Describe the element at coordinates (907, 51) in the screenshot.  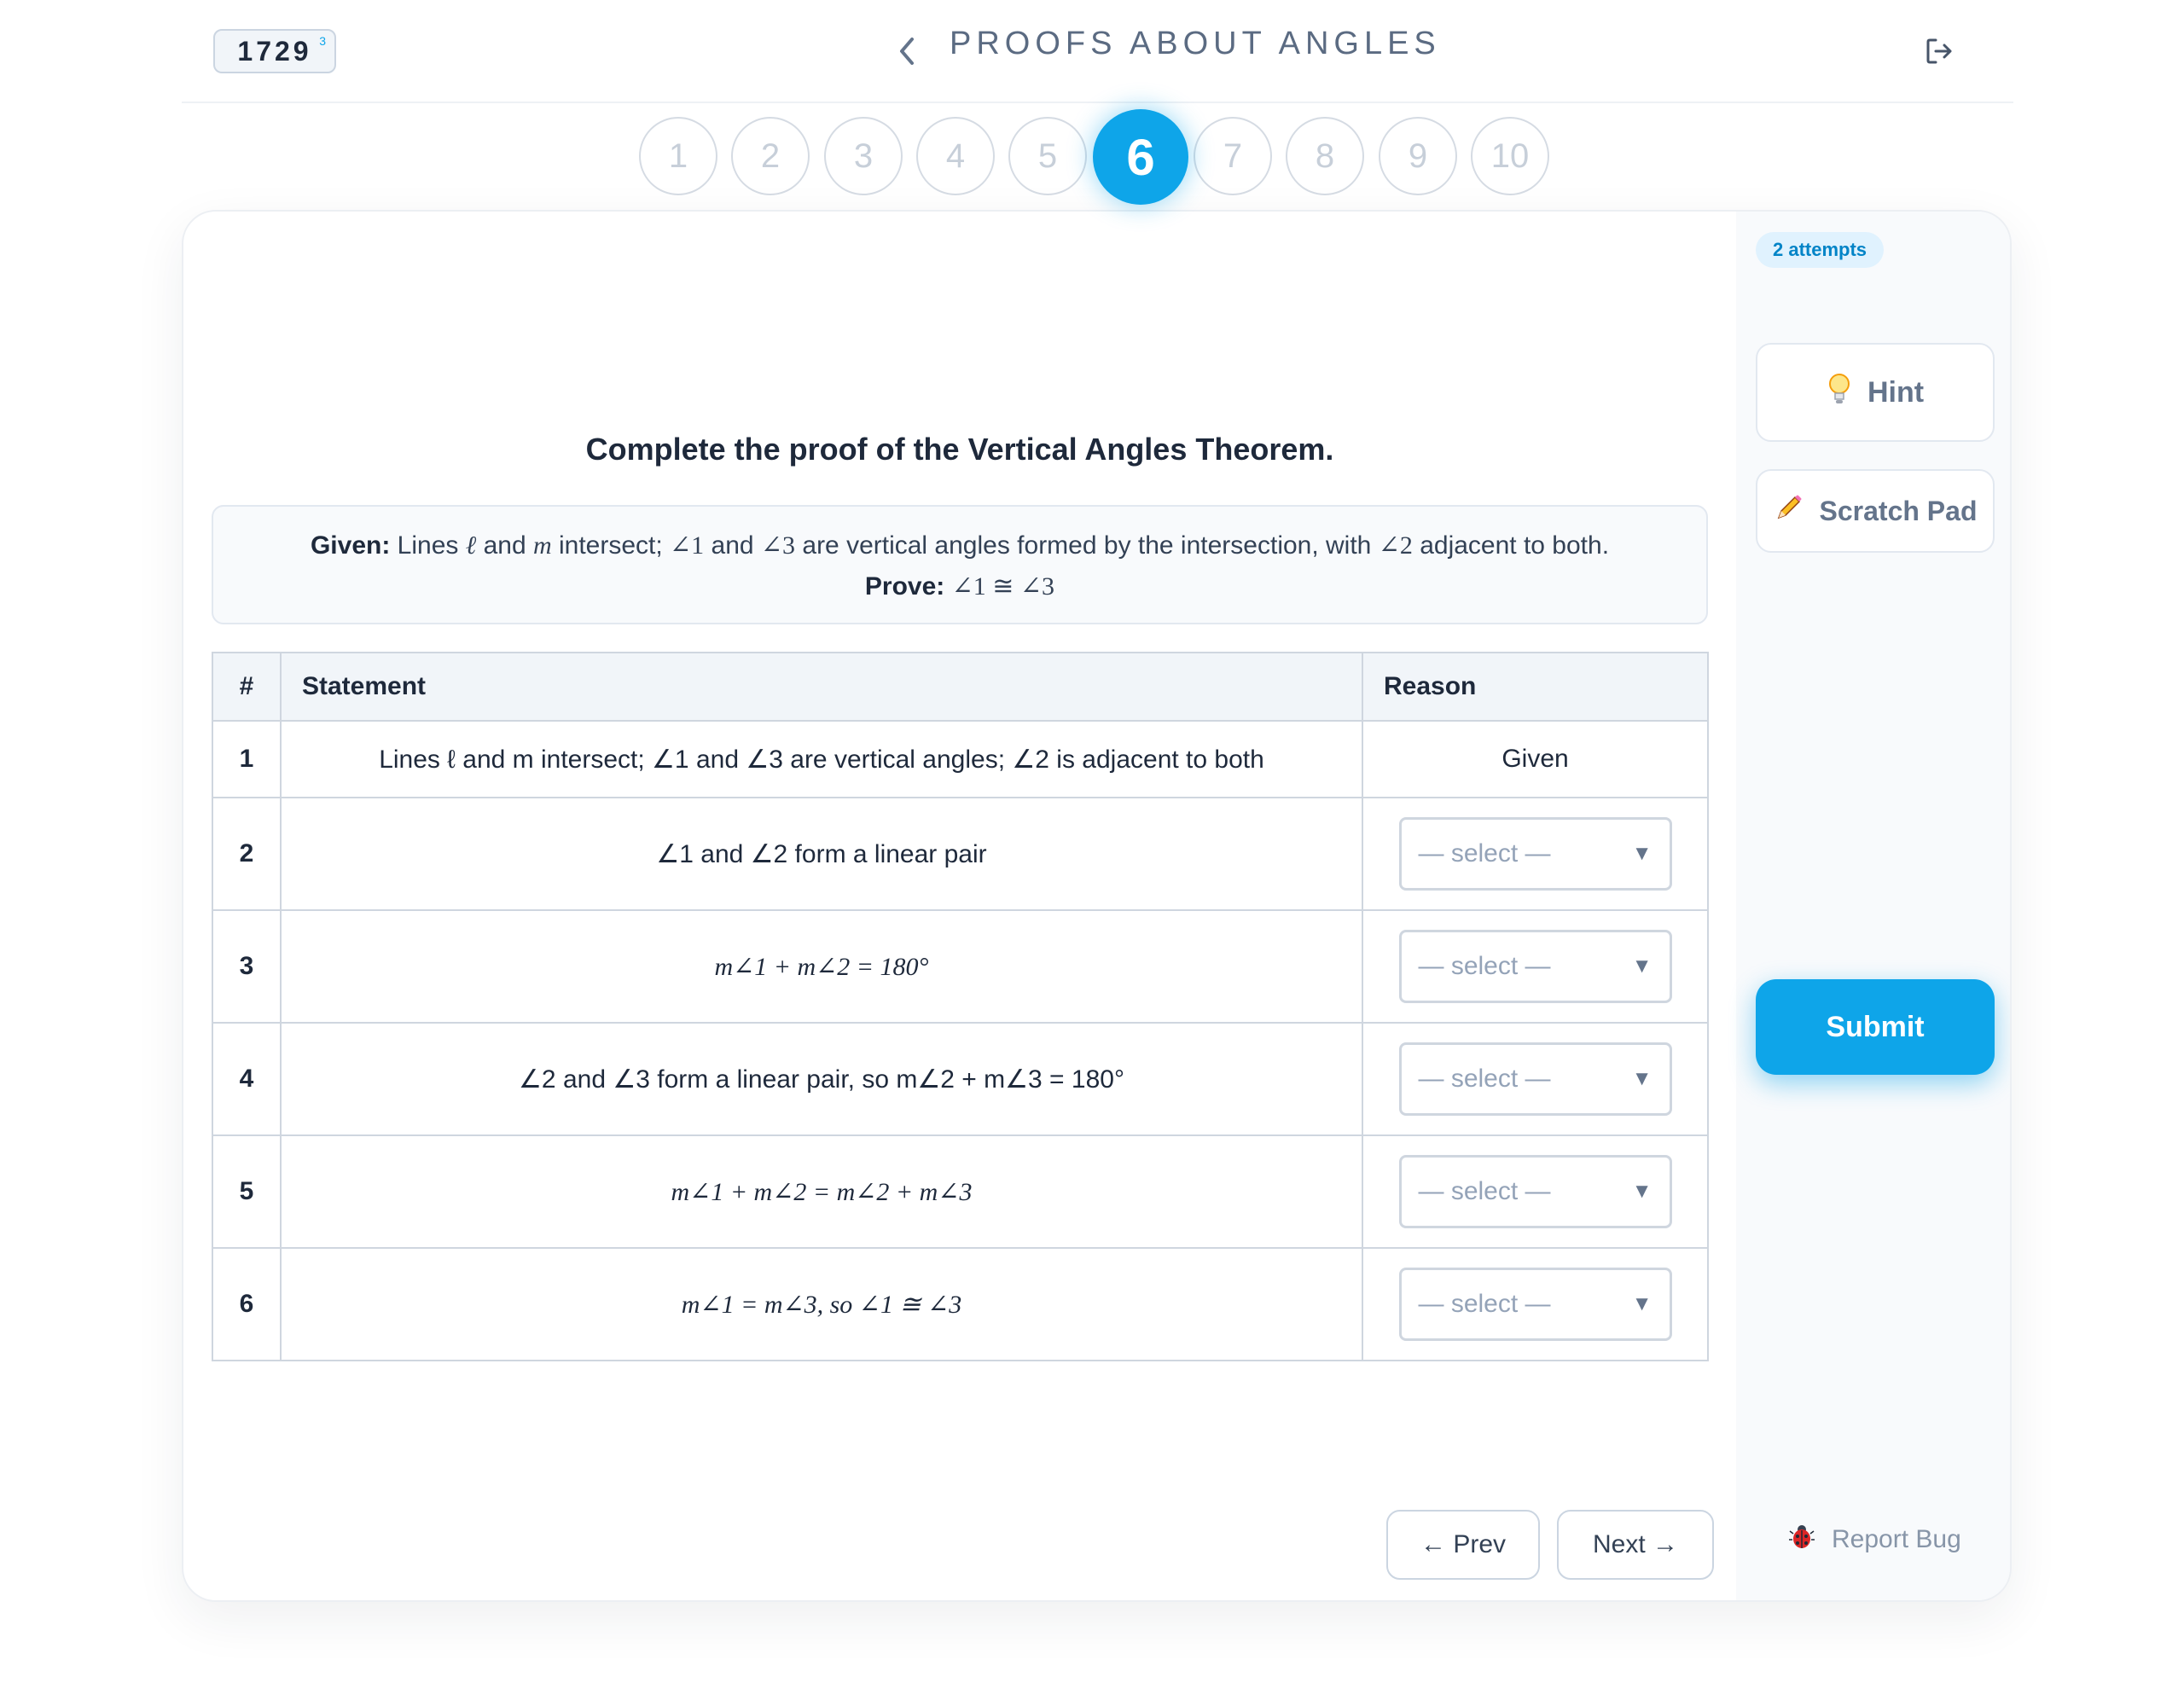
I see `chevron-left-icon` at that location.